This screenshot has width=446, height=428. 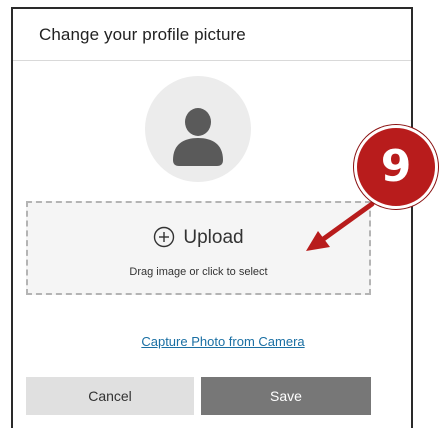 I want to click on dialog-header: Change your profile picture, so click(x=212, y=35).